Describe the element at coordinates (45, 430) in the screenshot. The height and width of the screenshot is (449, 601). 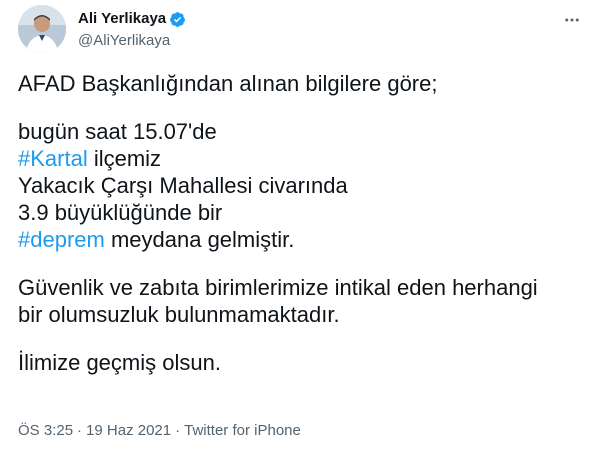
I see `tweet-time: ÖS 3:25` at that location.